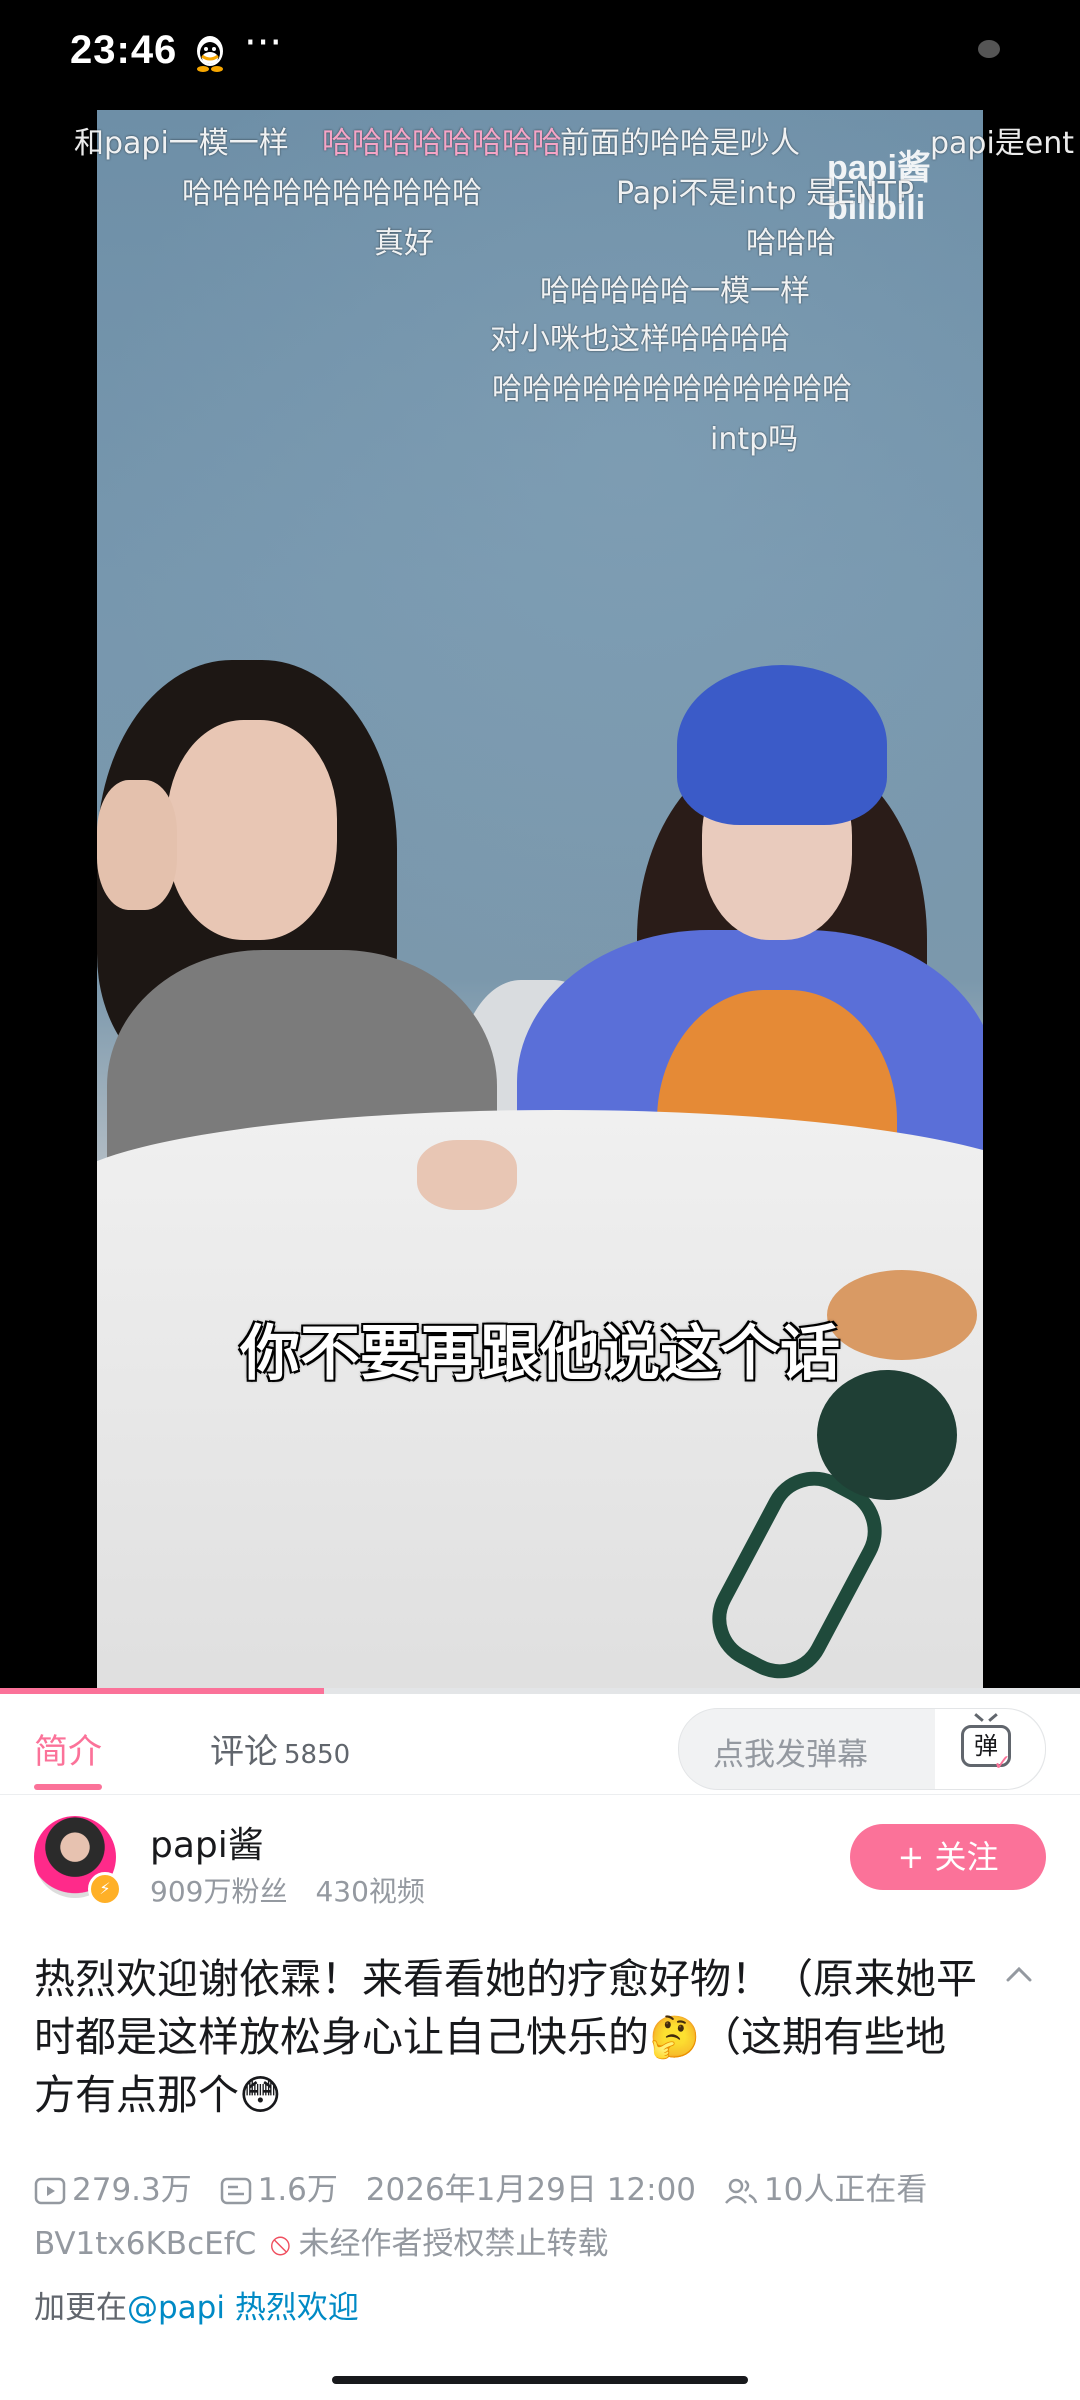  Describe the element at coordinates (791, 243) in the screenshot. I see `danmaku-item: 哈哈哈` at that location.